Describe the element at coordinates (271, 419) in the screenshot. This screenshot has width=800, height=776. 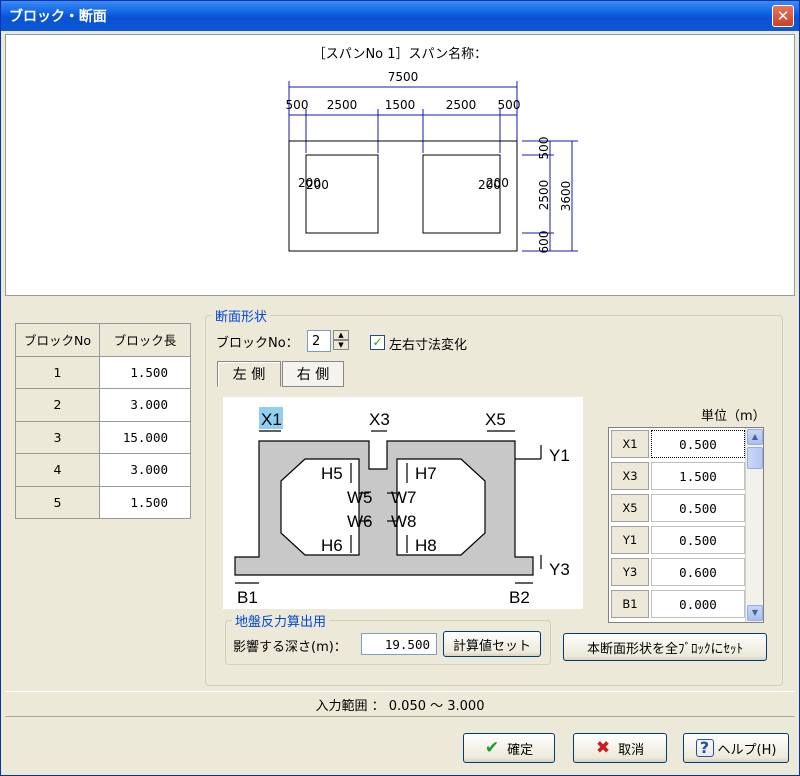
I see `label-x1: X1` at that location.